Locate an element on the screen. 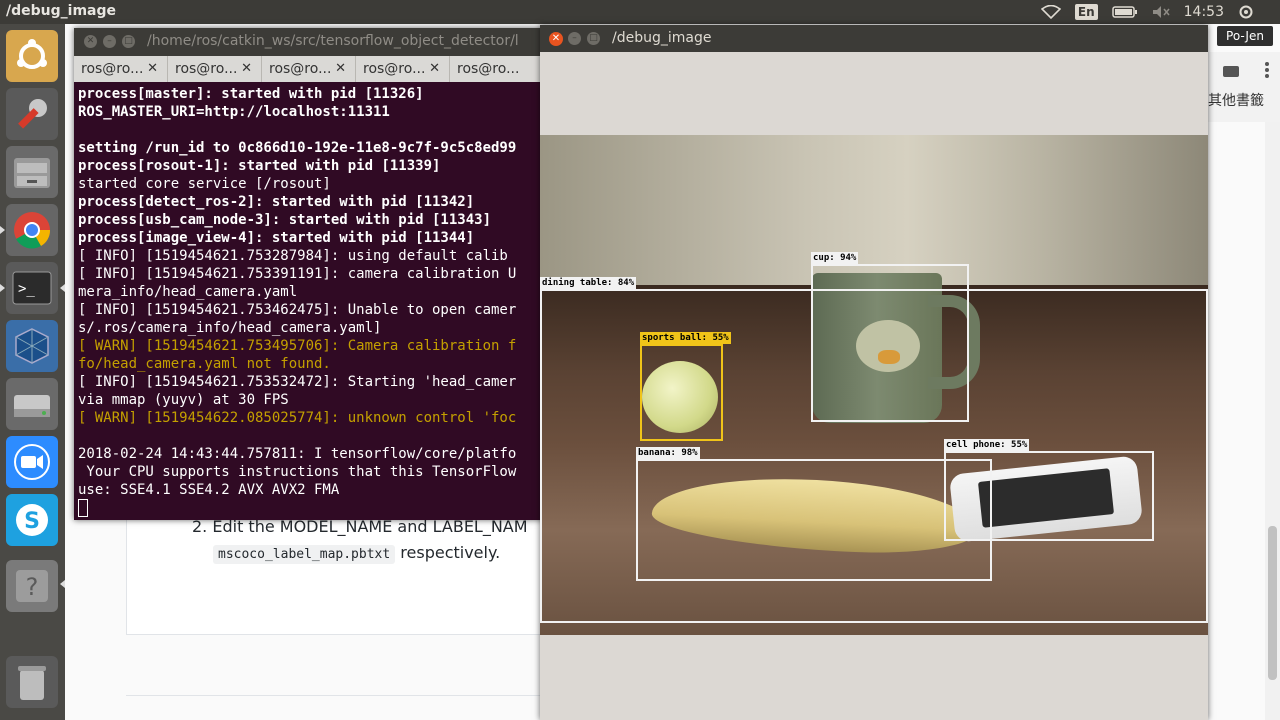 This screenshot has width=1280, height=720. menu-icon is located at coordinates (1267, 70).